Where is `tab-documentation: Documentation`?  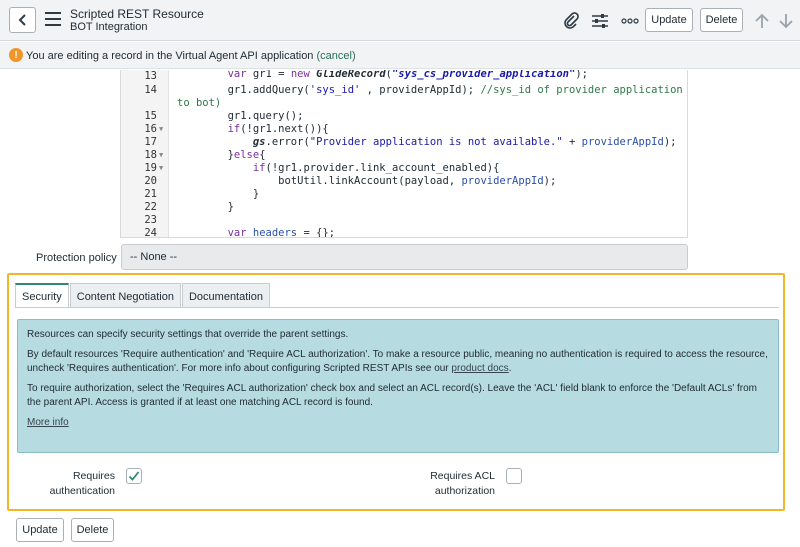
tab-documentation: Documentation is located at coordinates (225, 295).